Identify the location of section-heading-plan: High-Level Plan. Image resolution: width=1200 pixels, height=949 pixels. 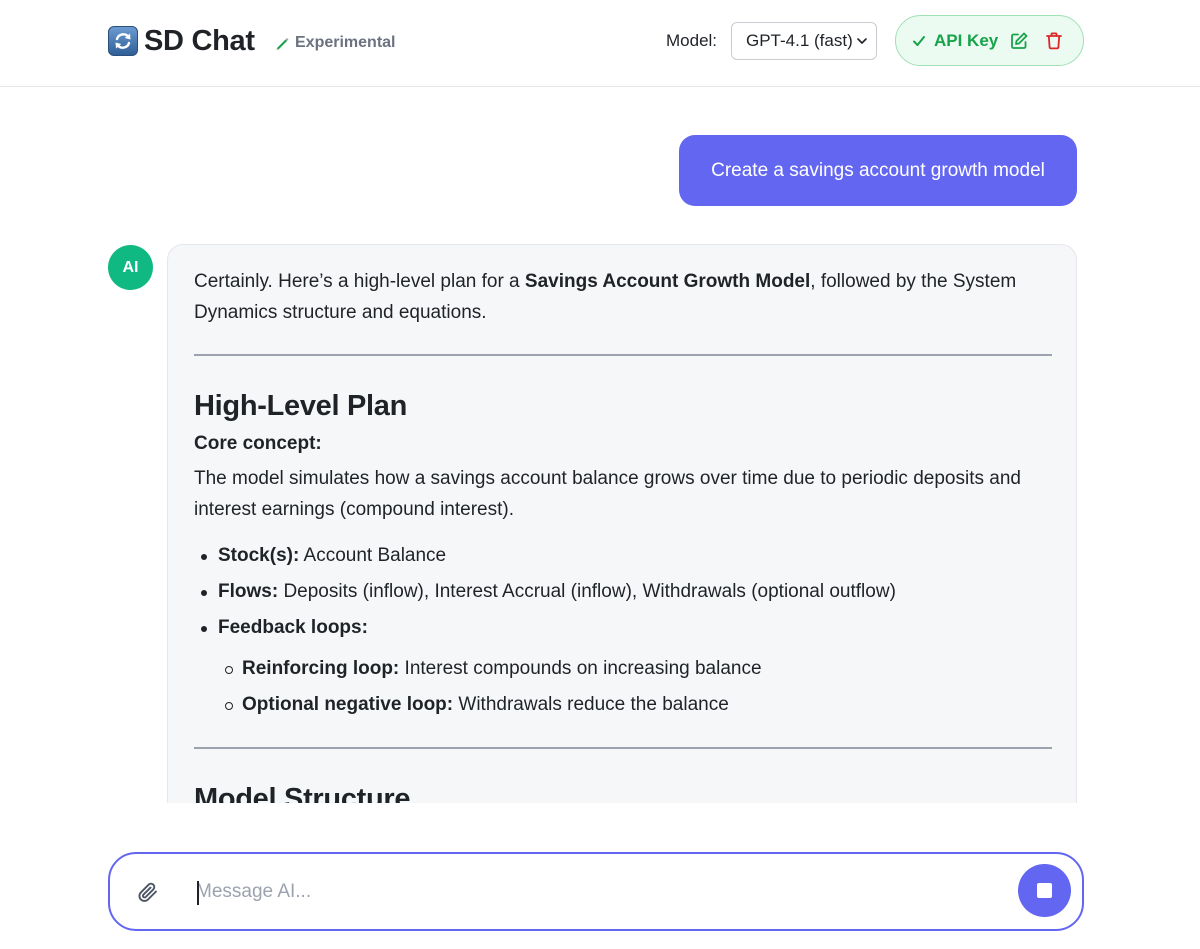
(301, 406).